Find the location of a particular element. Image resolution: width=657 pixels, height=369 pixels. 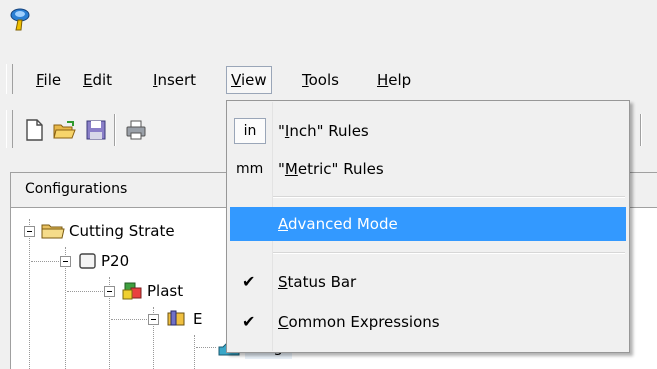

tree-item-cutting-strategy: Cutting Strate is located at coordinates (121, 231).